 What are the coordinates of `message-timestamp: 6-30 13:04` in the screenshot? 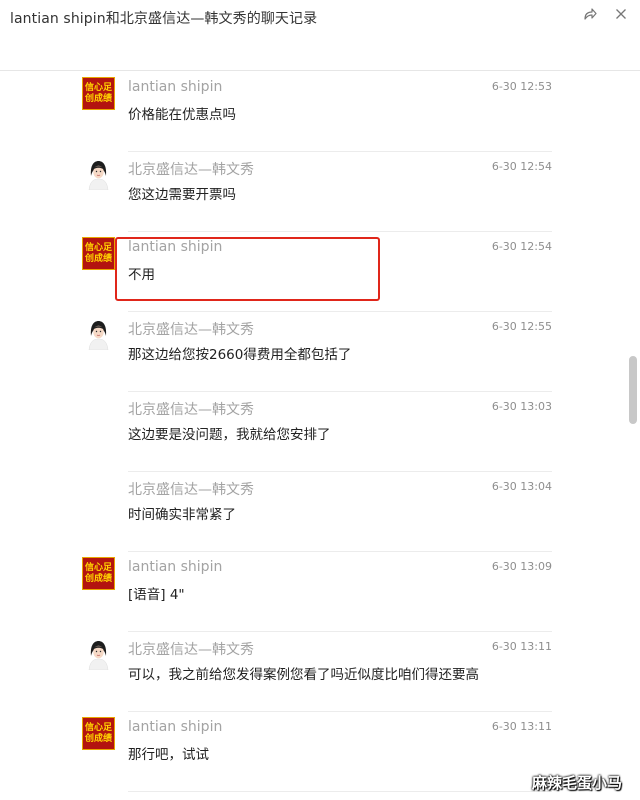 It's located at (521, 486).